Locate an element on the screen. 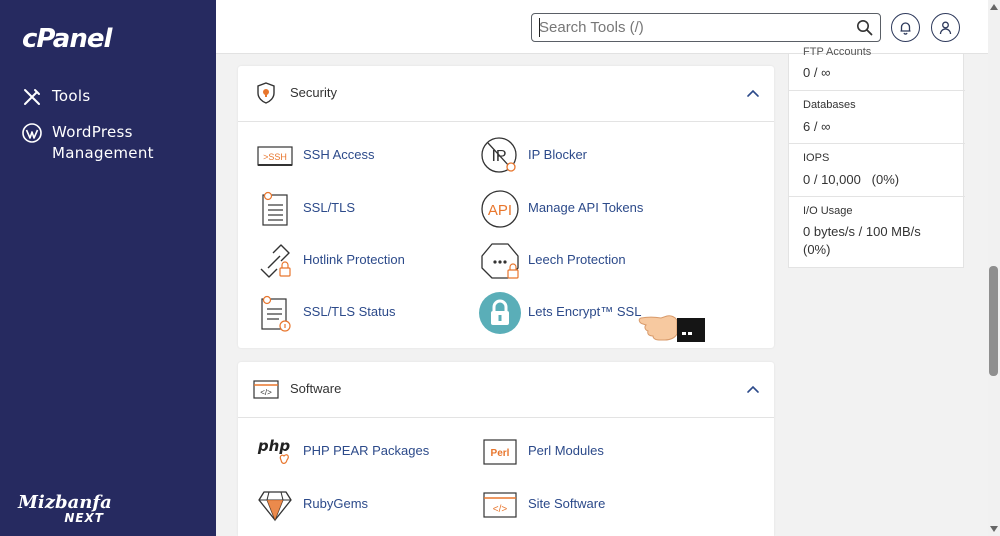 The height and width of the screenshot is (536, 1000). stat-row-io-usage: I/O Usage 0 bytes/s / 100 MB/s (0%) is located at coordinates (877, 232).